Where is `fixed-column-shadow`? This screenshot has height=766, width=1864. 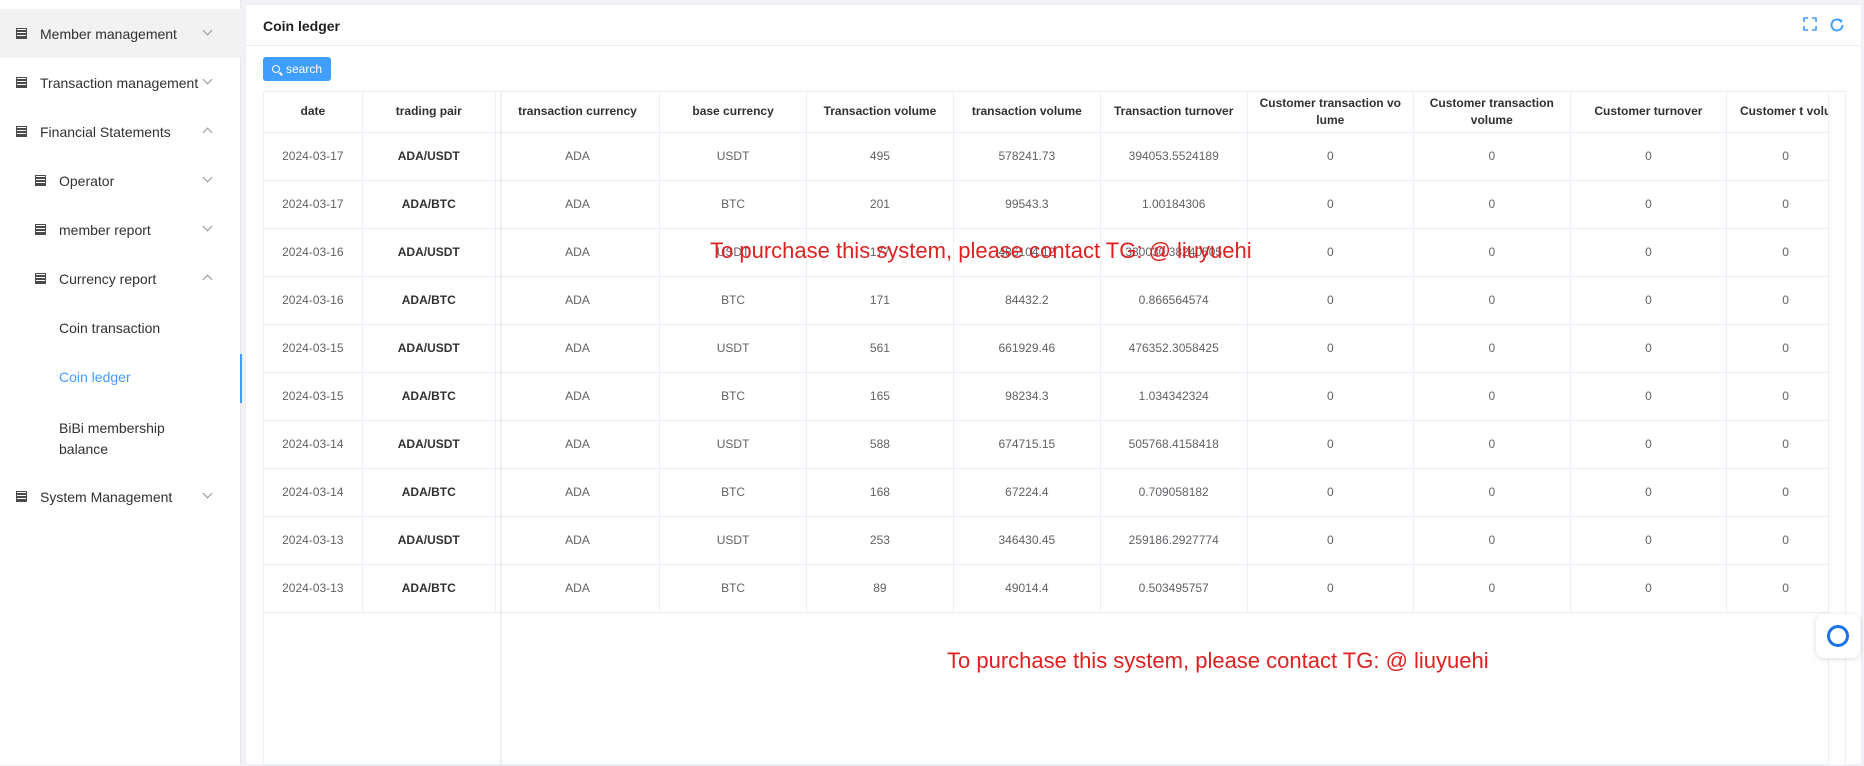
fixed-column-shadow is located at coordinates (501, 428).